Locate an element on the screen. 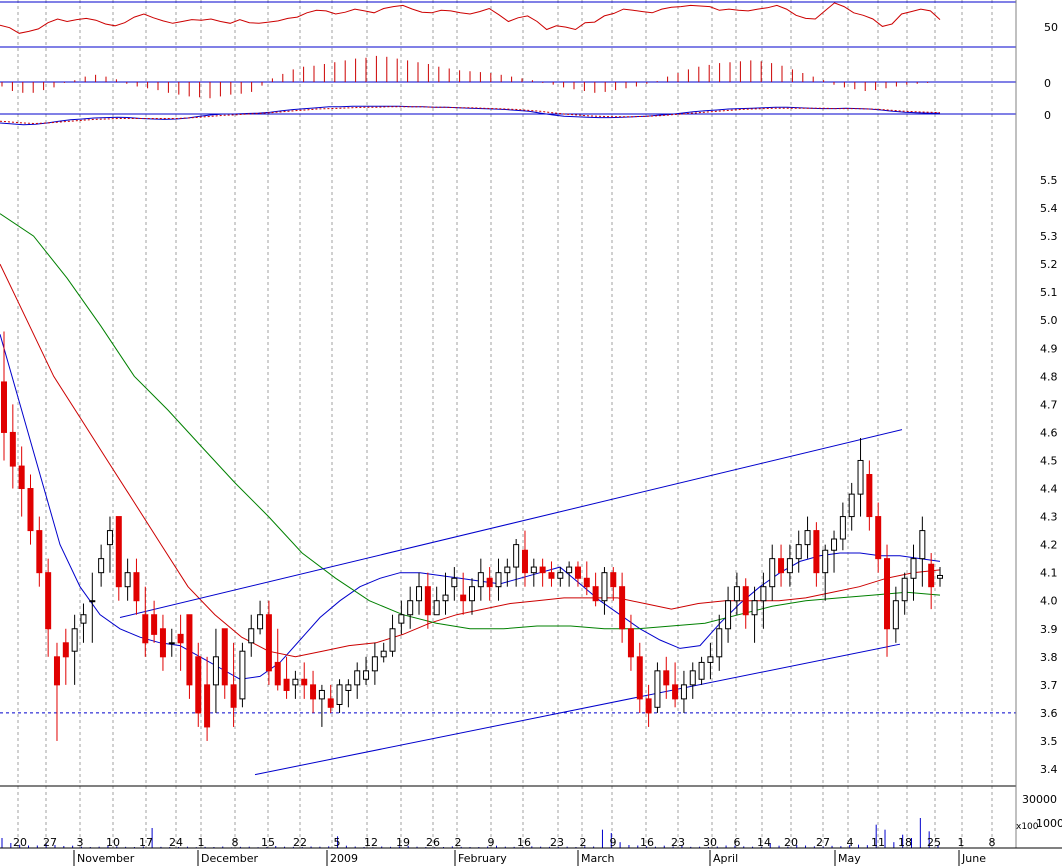 The image size is (1062, 866). x-tick-day: 23 is located at coordinates (557, 842).